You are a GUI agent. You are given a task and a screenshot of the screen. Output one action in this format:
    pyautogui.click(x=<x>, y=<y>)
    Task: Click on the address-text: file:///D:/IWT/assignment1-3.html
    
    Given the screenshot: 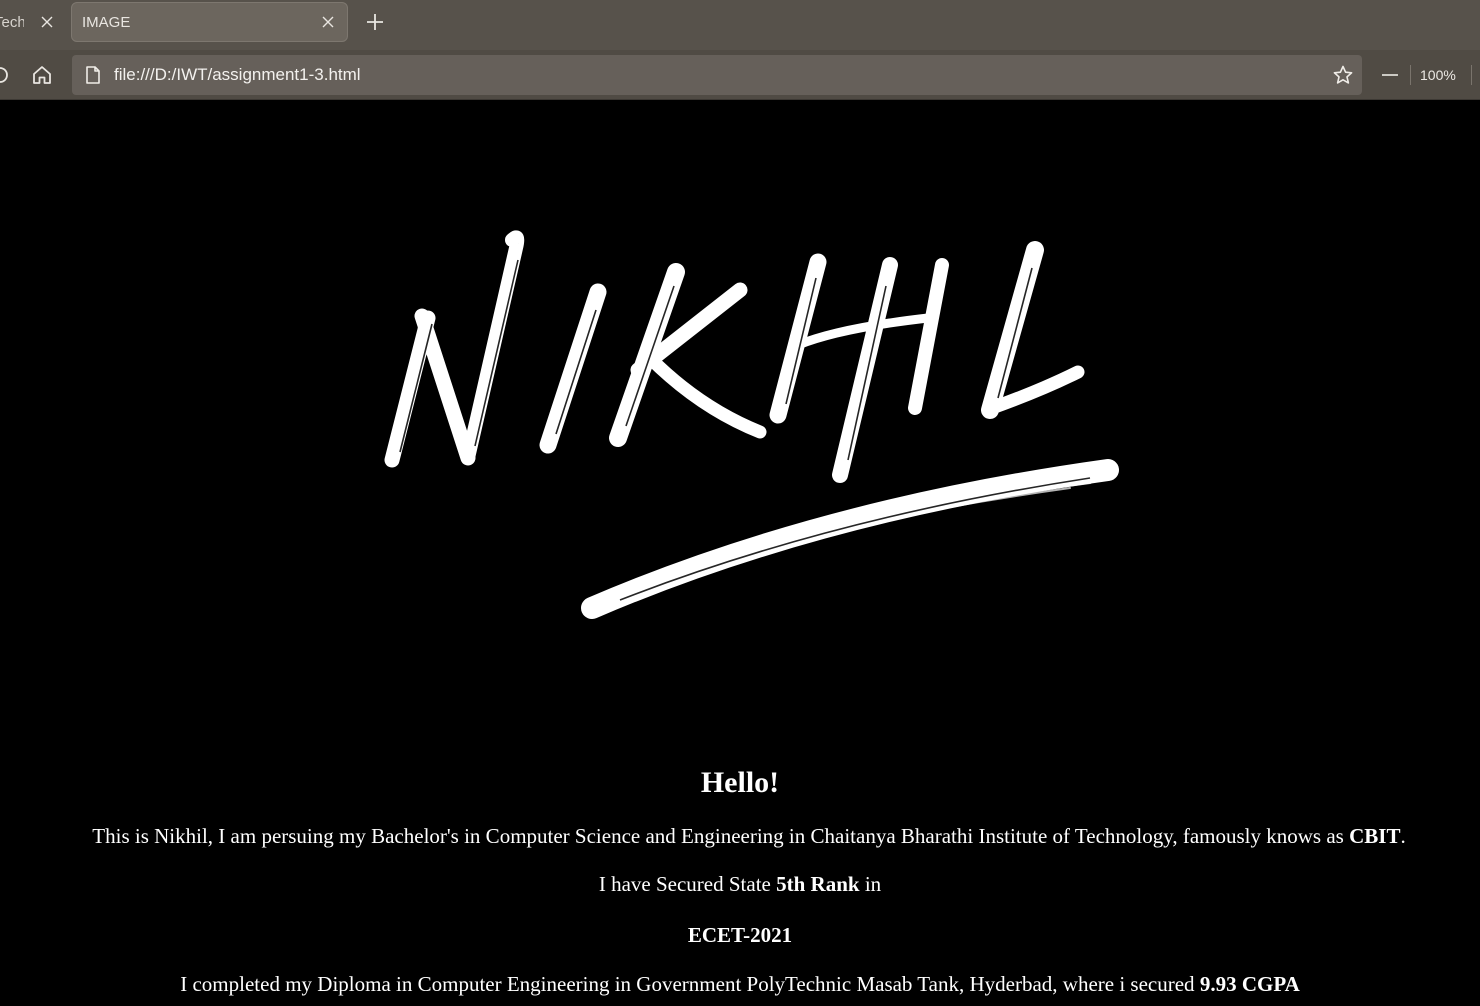 What is the action you would take?
    pyautogui.click(x=237, y=75)
    